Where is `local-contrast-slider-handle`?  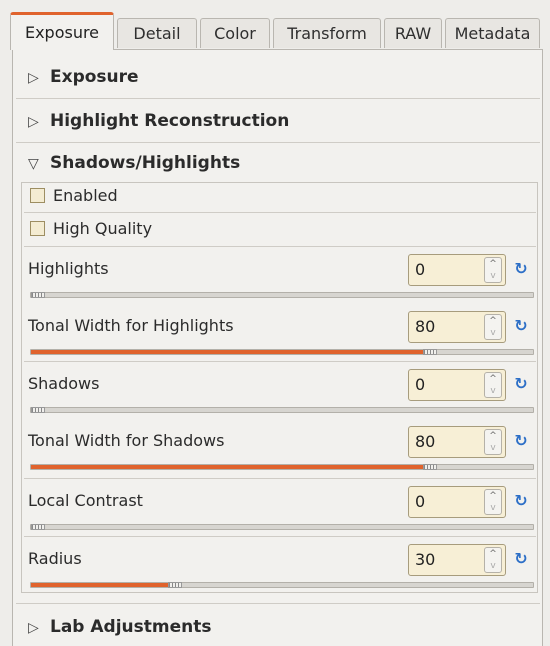 local-contrast-slider-handle is located at coordinates (38, 527).